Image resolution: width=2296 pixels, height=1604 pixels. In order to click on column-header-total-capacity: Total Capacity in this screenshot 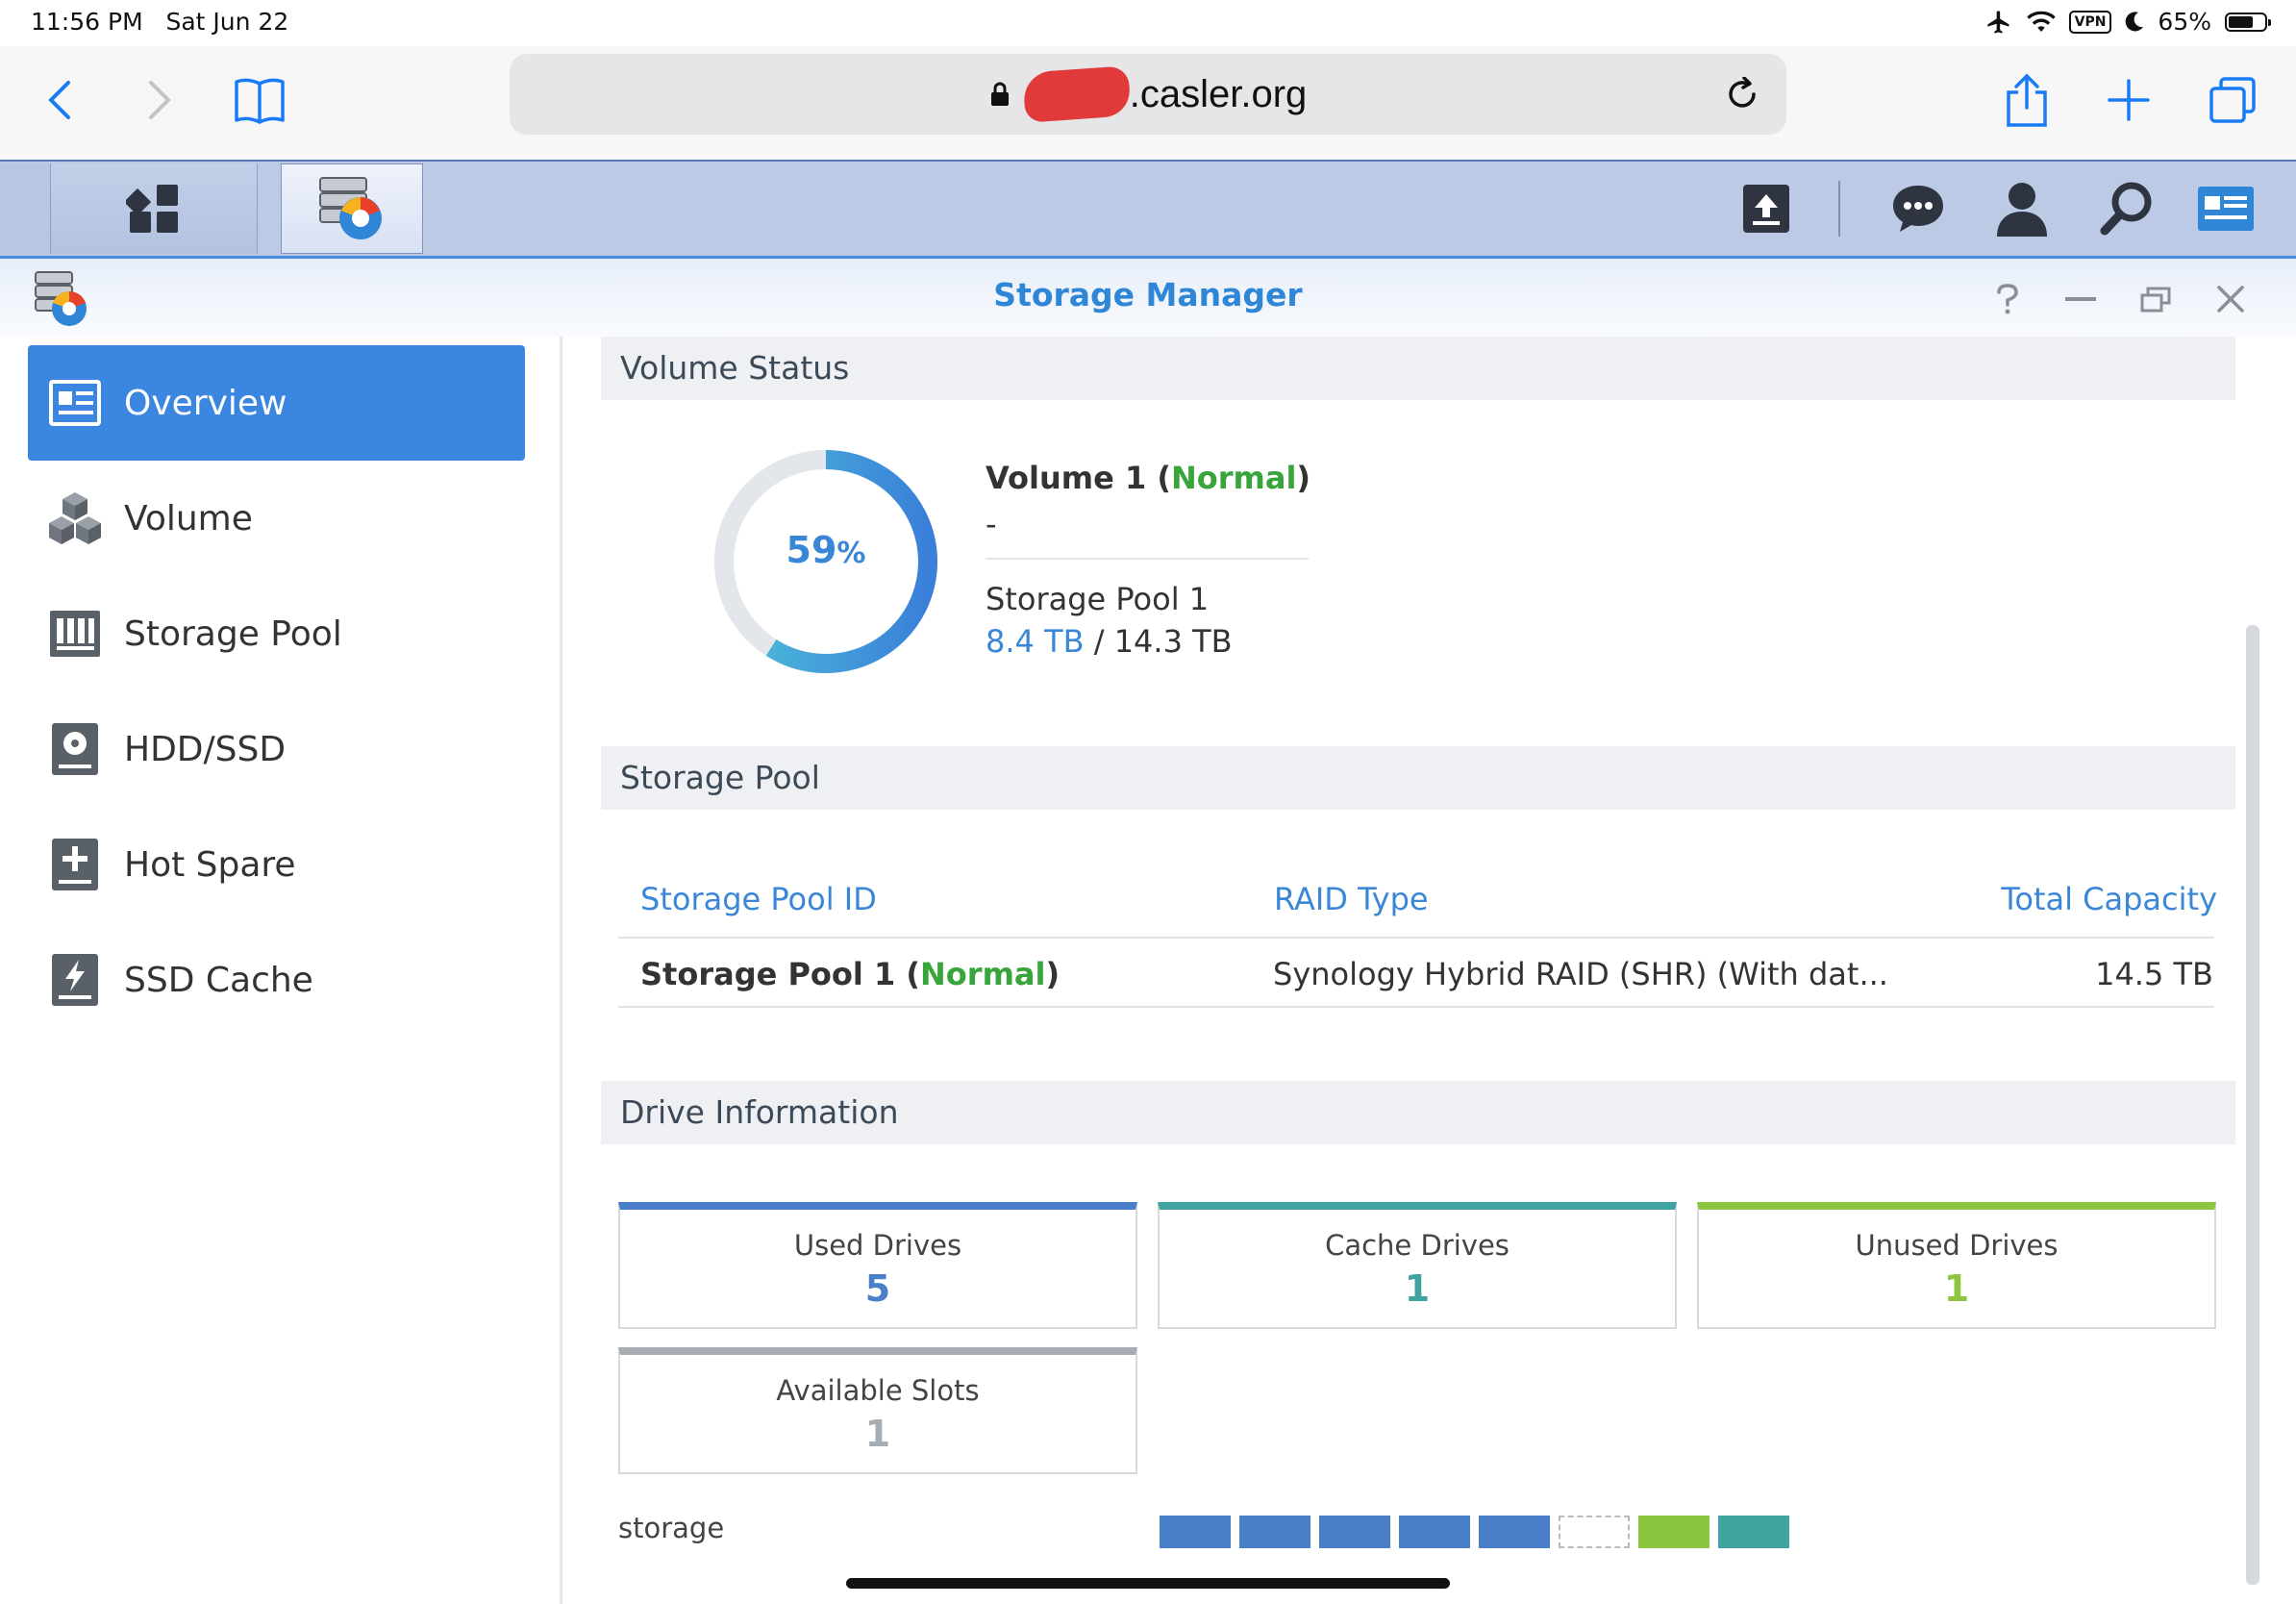, I will do `click(2109, 899)`.